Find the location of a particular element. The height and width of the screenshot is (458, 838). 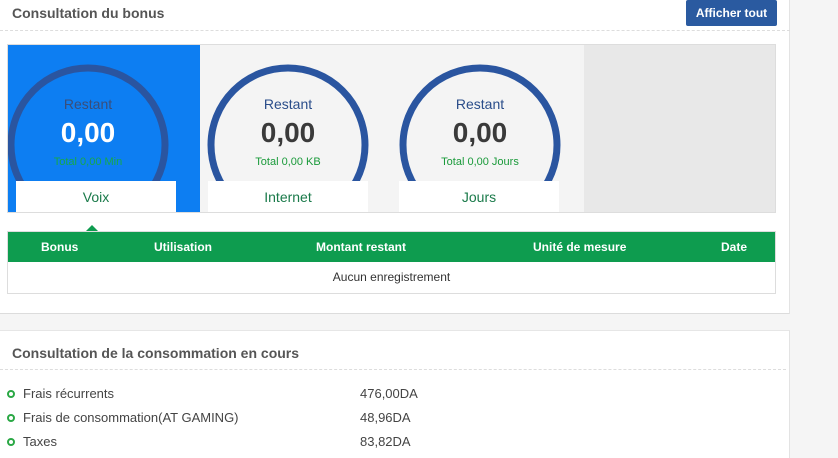

gauge-total: Total 0,00 Min is located at coordinates (88, 162).